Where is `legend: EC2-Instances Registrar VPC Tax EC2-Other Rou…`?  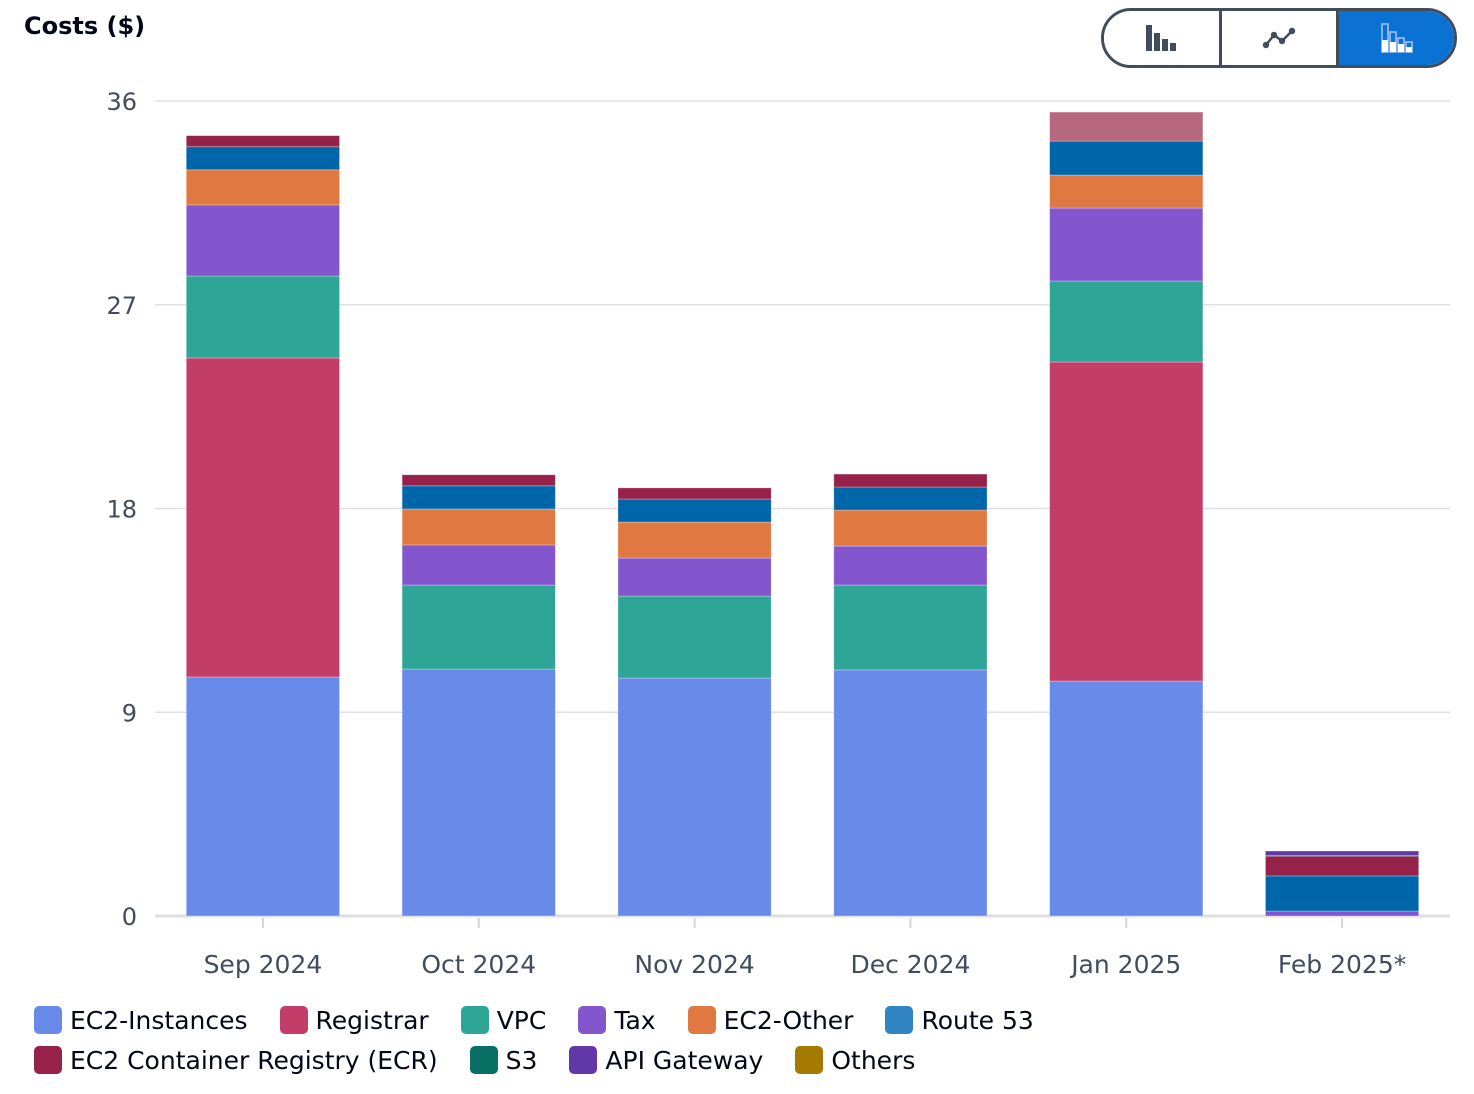
legend: EC2-Instances Registrar VPC Tax EC2-Other Rou… is located at coordinates (584, 1040).